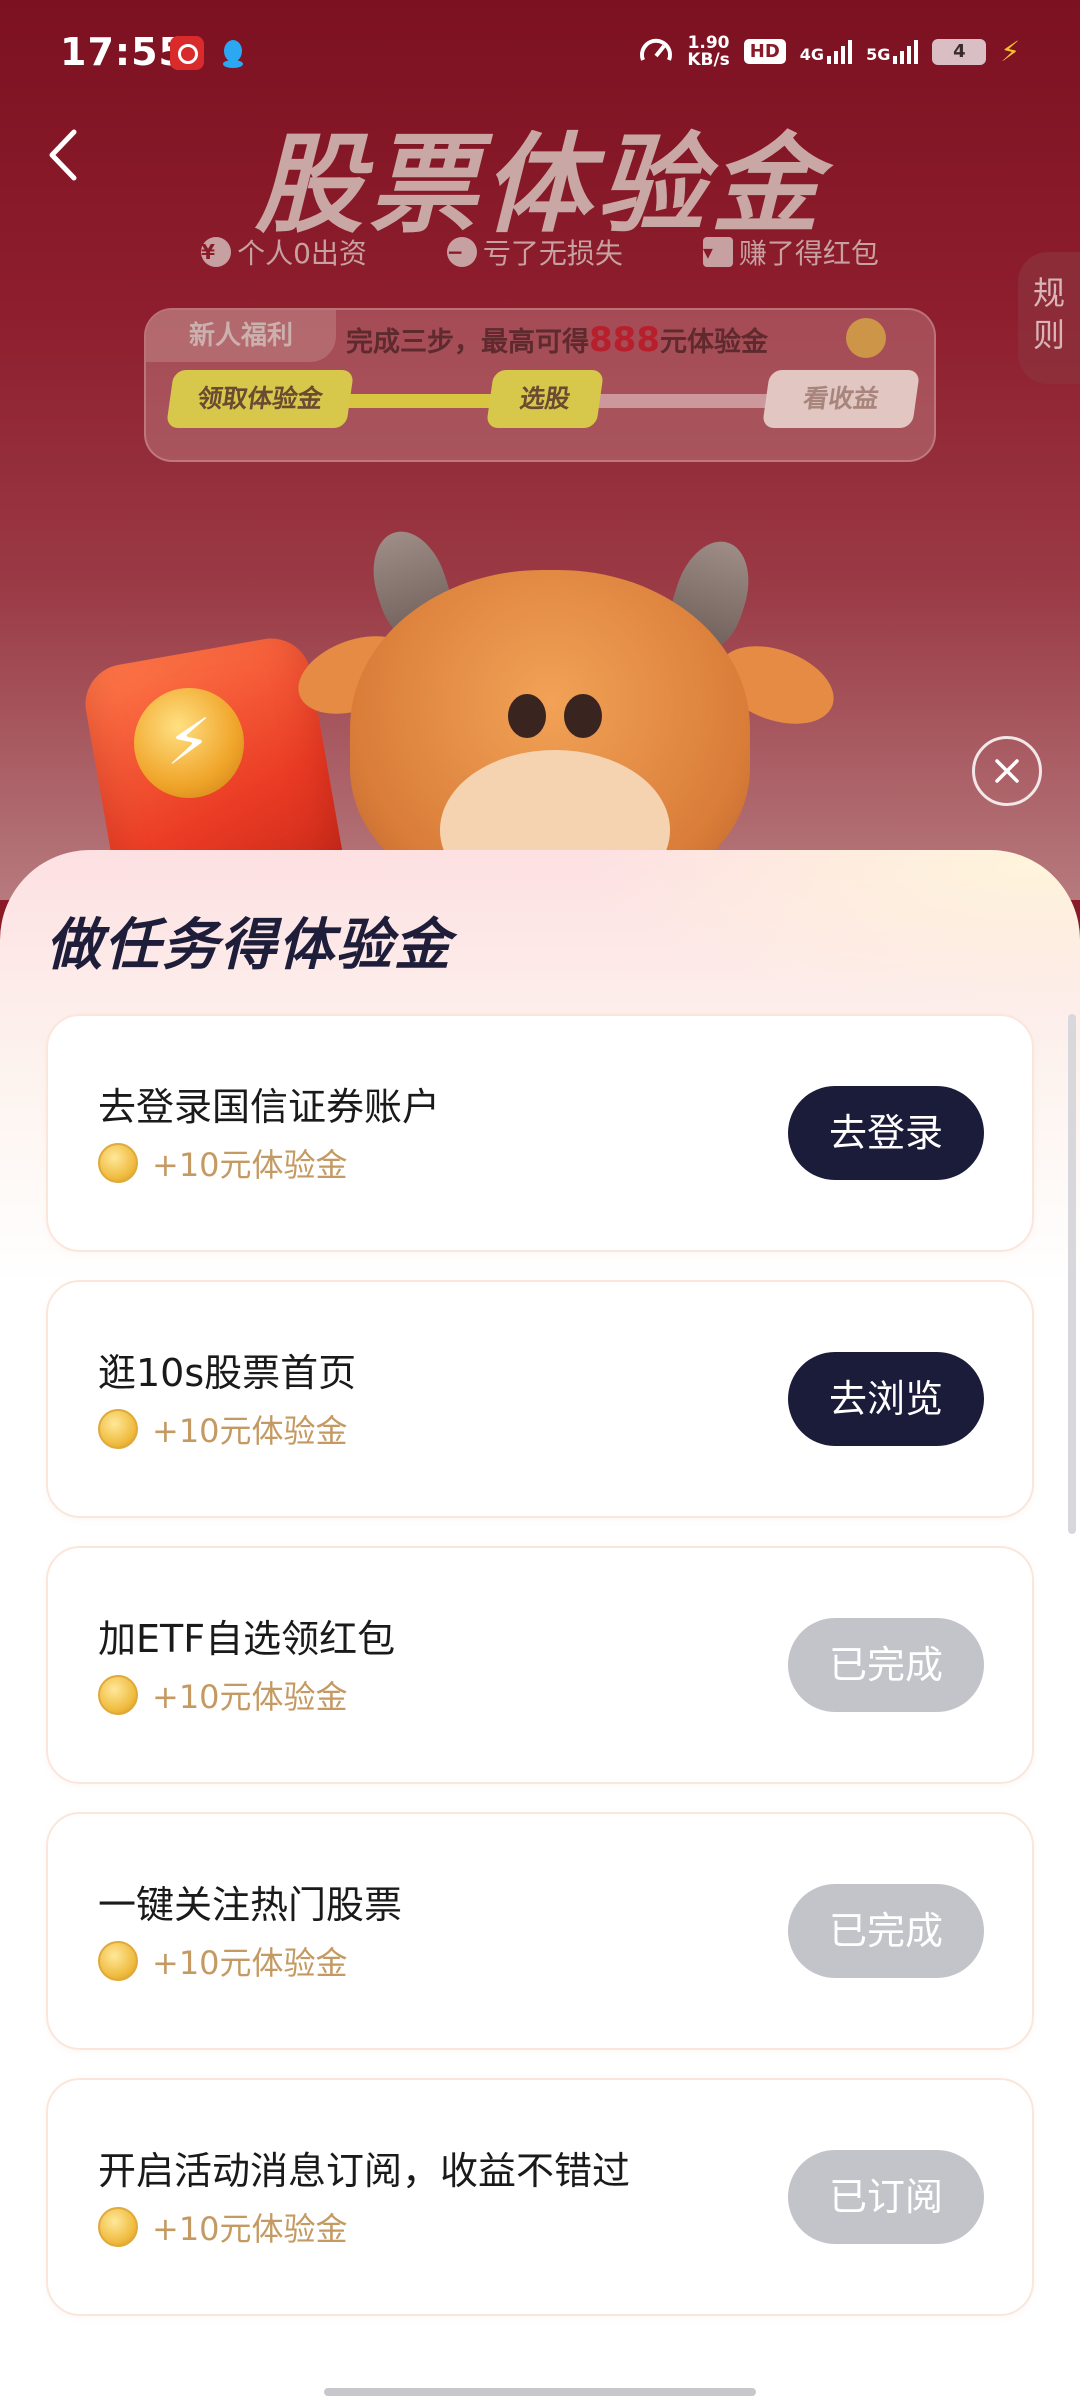 This screenshot has height=2400, width=1080. I want to click on lightning-coin-icon: ⚡, so click(189, 743).